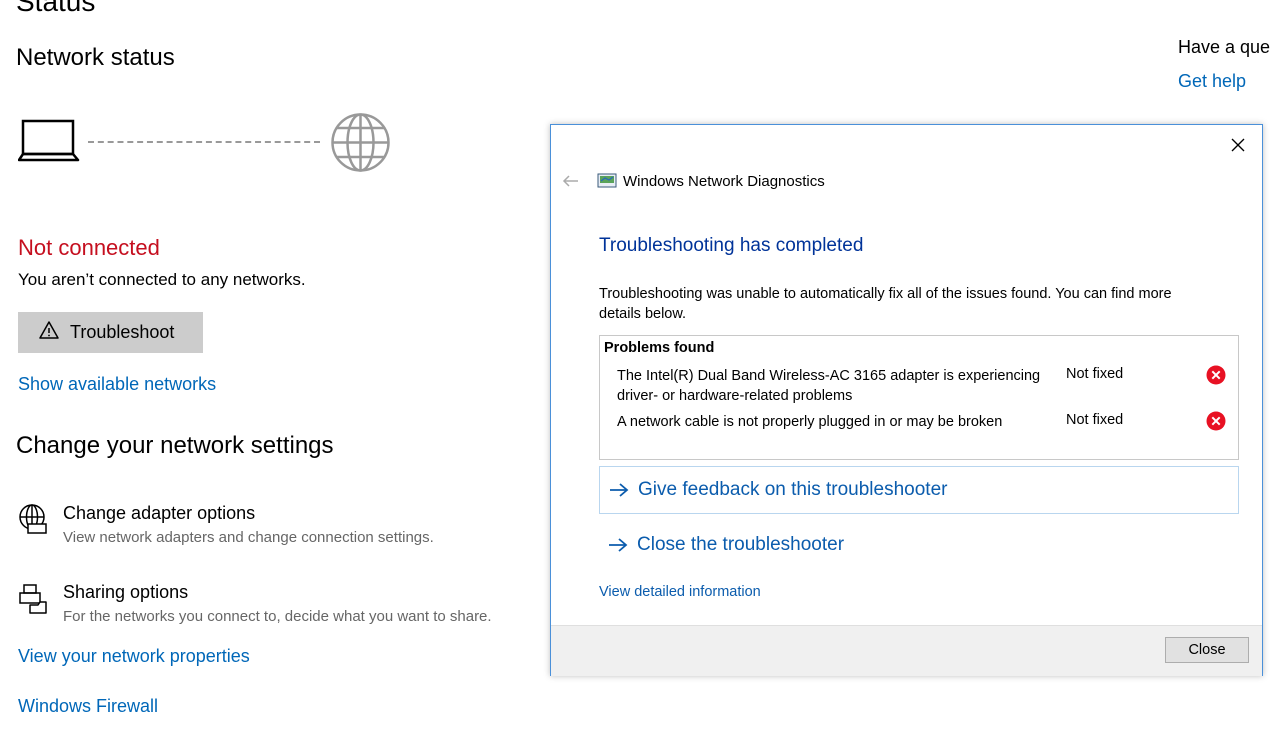 Image resolution: width=1270 pixels, height=737 pixels. I want to click on troubleshoot-button: Troubleshoot, so click(110, 332).